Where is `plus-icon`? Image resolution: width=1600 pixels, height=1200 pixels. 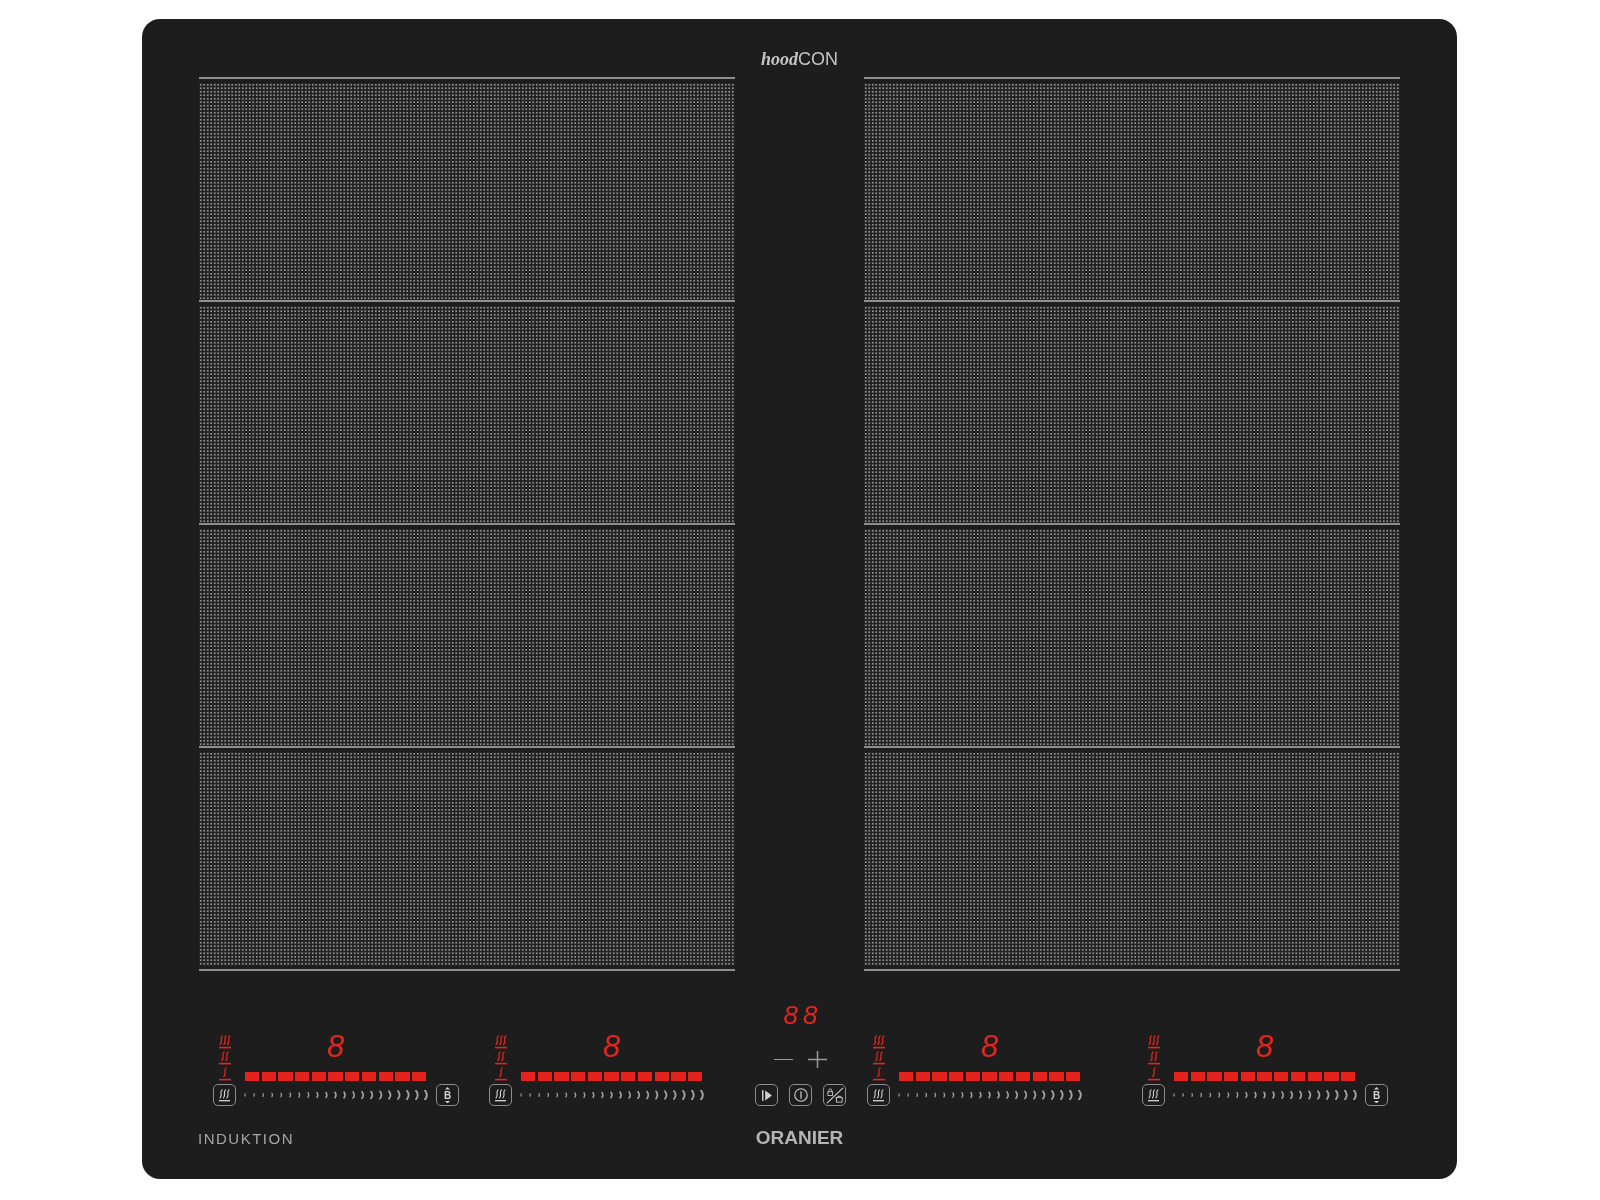
plus-icon is located at coordinates (817, 1059).